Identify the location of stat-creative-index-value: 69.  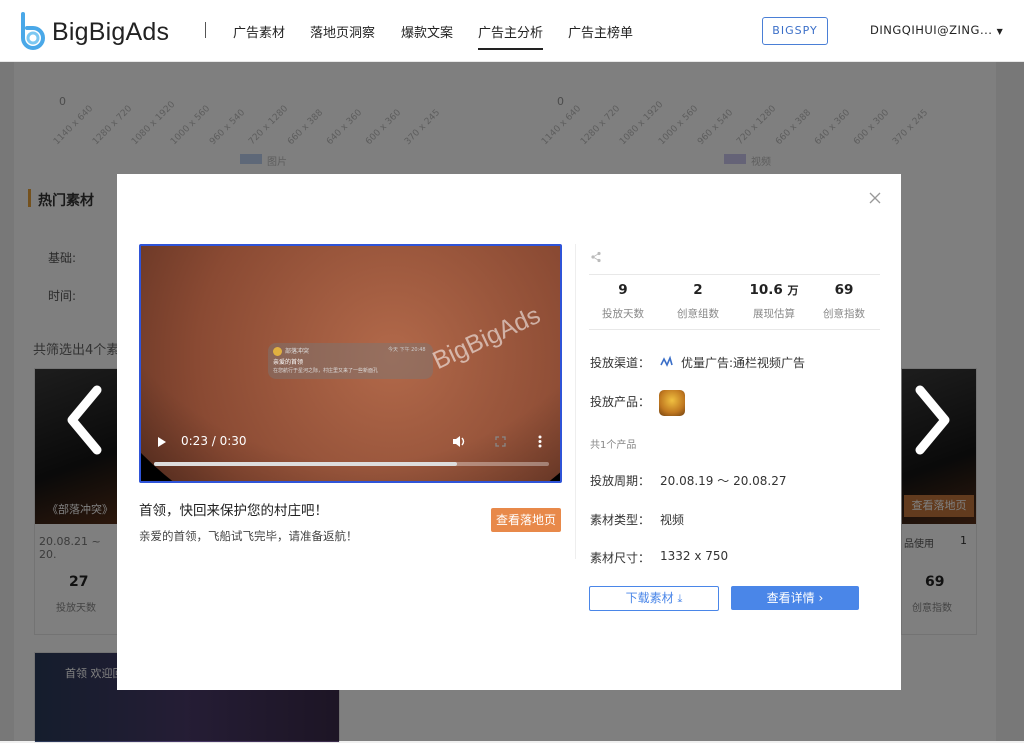
(844, 290).